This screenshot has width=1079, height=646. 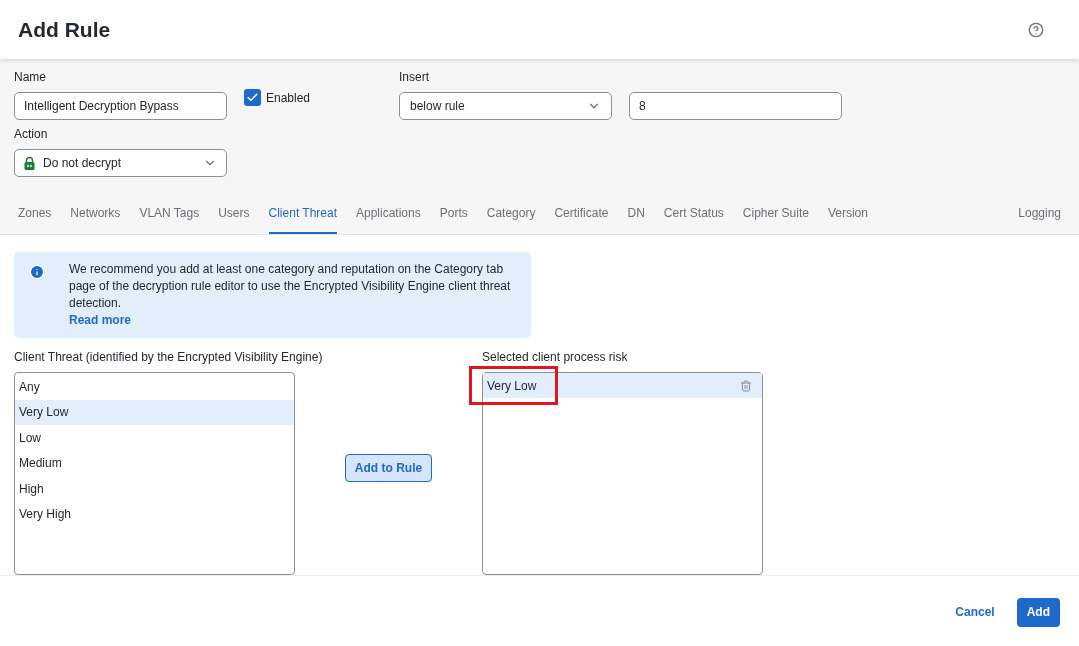 What do you see at coordinates (31, 135) in the screenshot?
I see `action-label: Action` at bounding box center [31, 135].